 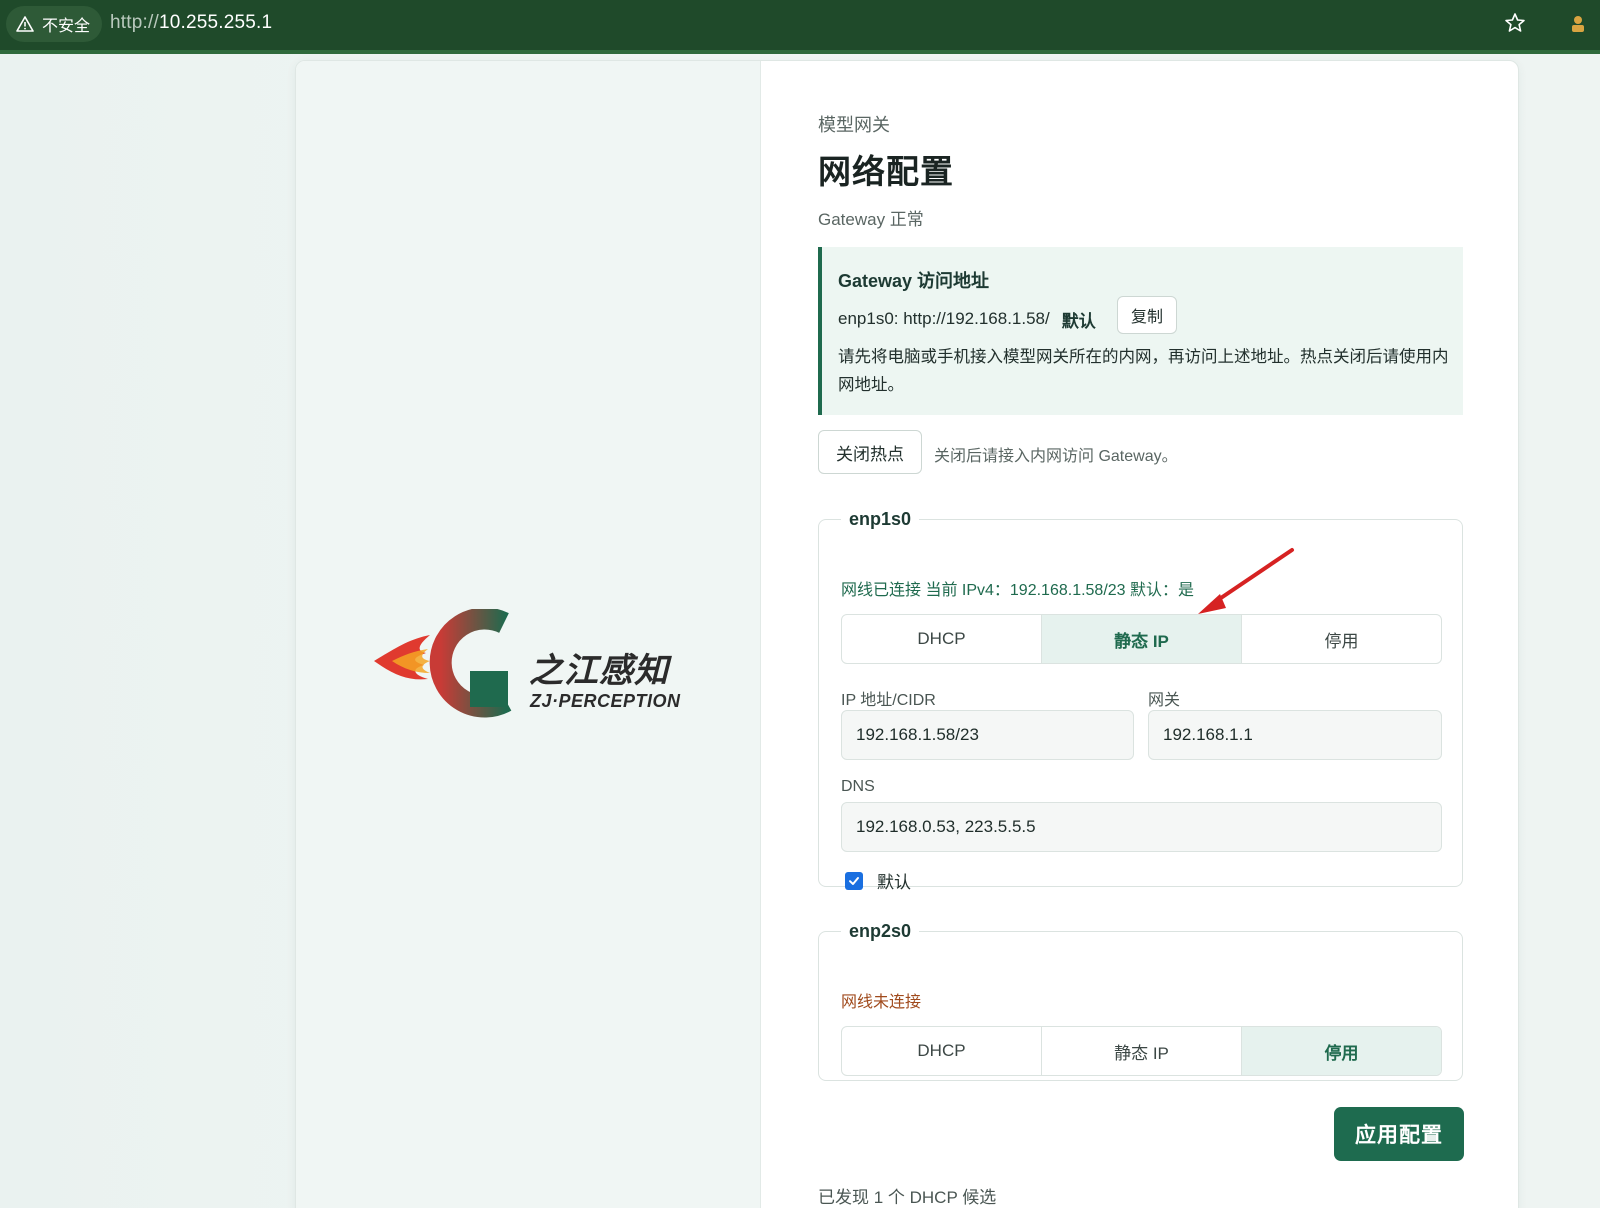 I want to click on interface-name: enp2s0, so click(x=880, y=931).